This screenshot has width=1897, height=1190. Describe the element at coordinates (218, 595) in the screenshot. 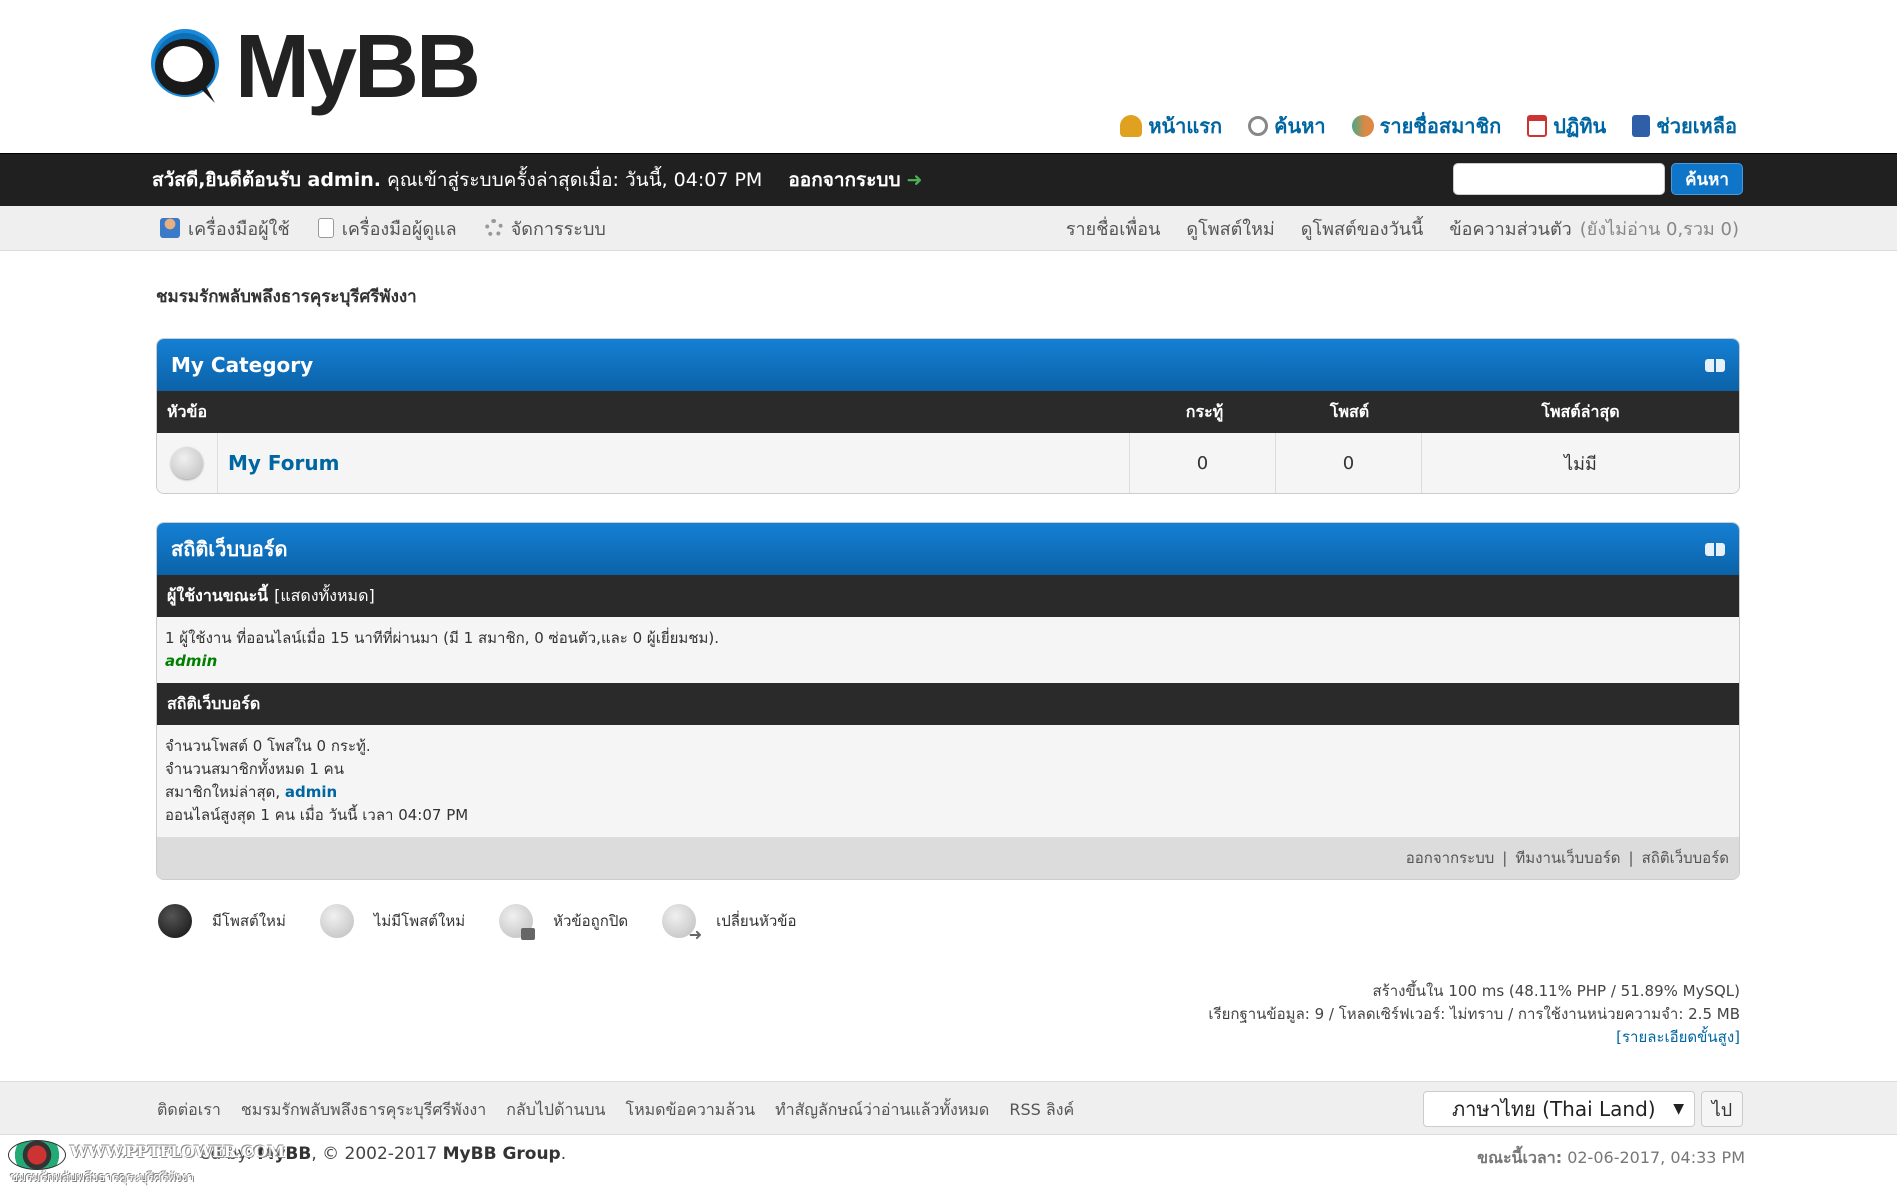

I see `online-users-label: ผู้ใช้งานขณะนี้` at that location.